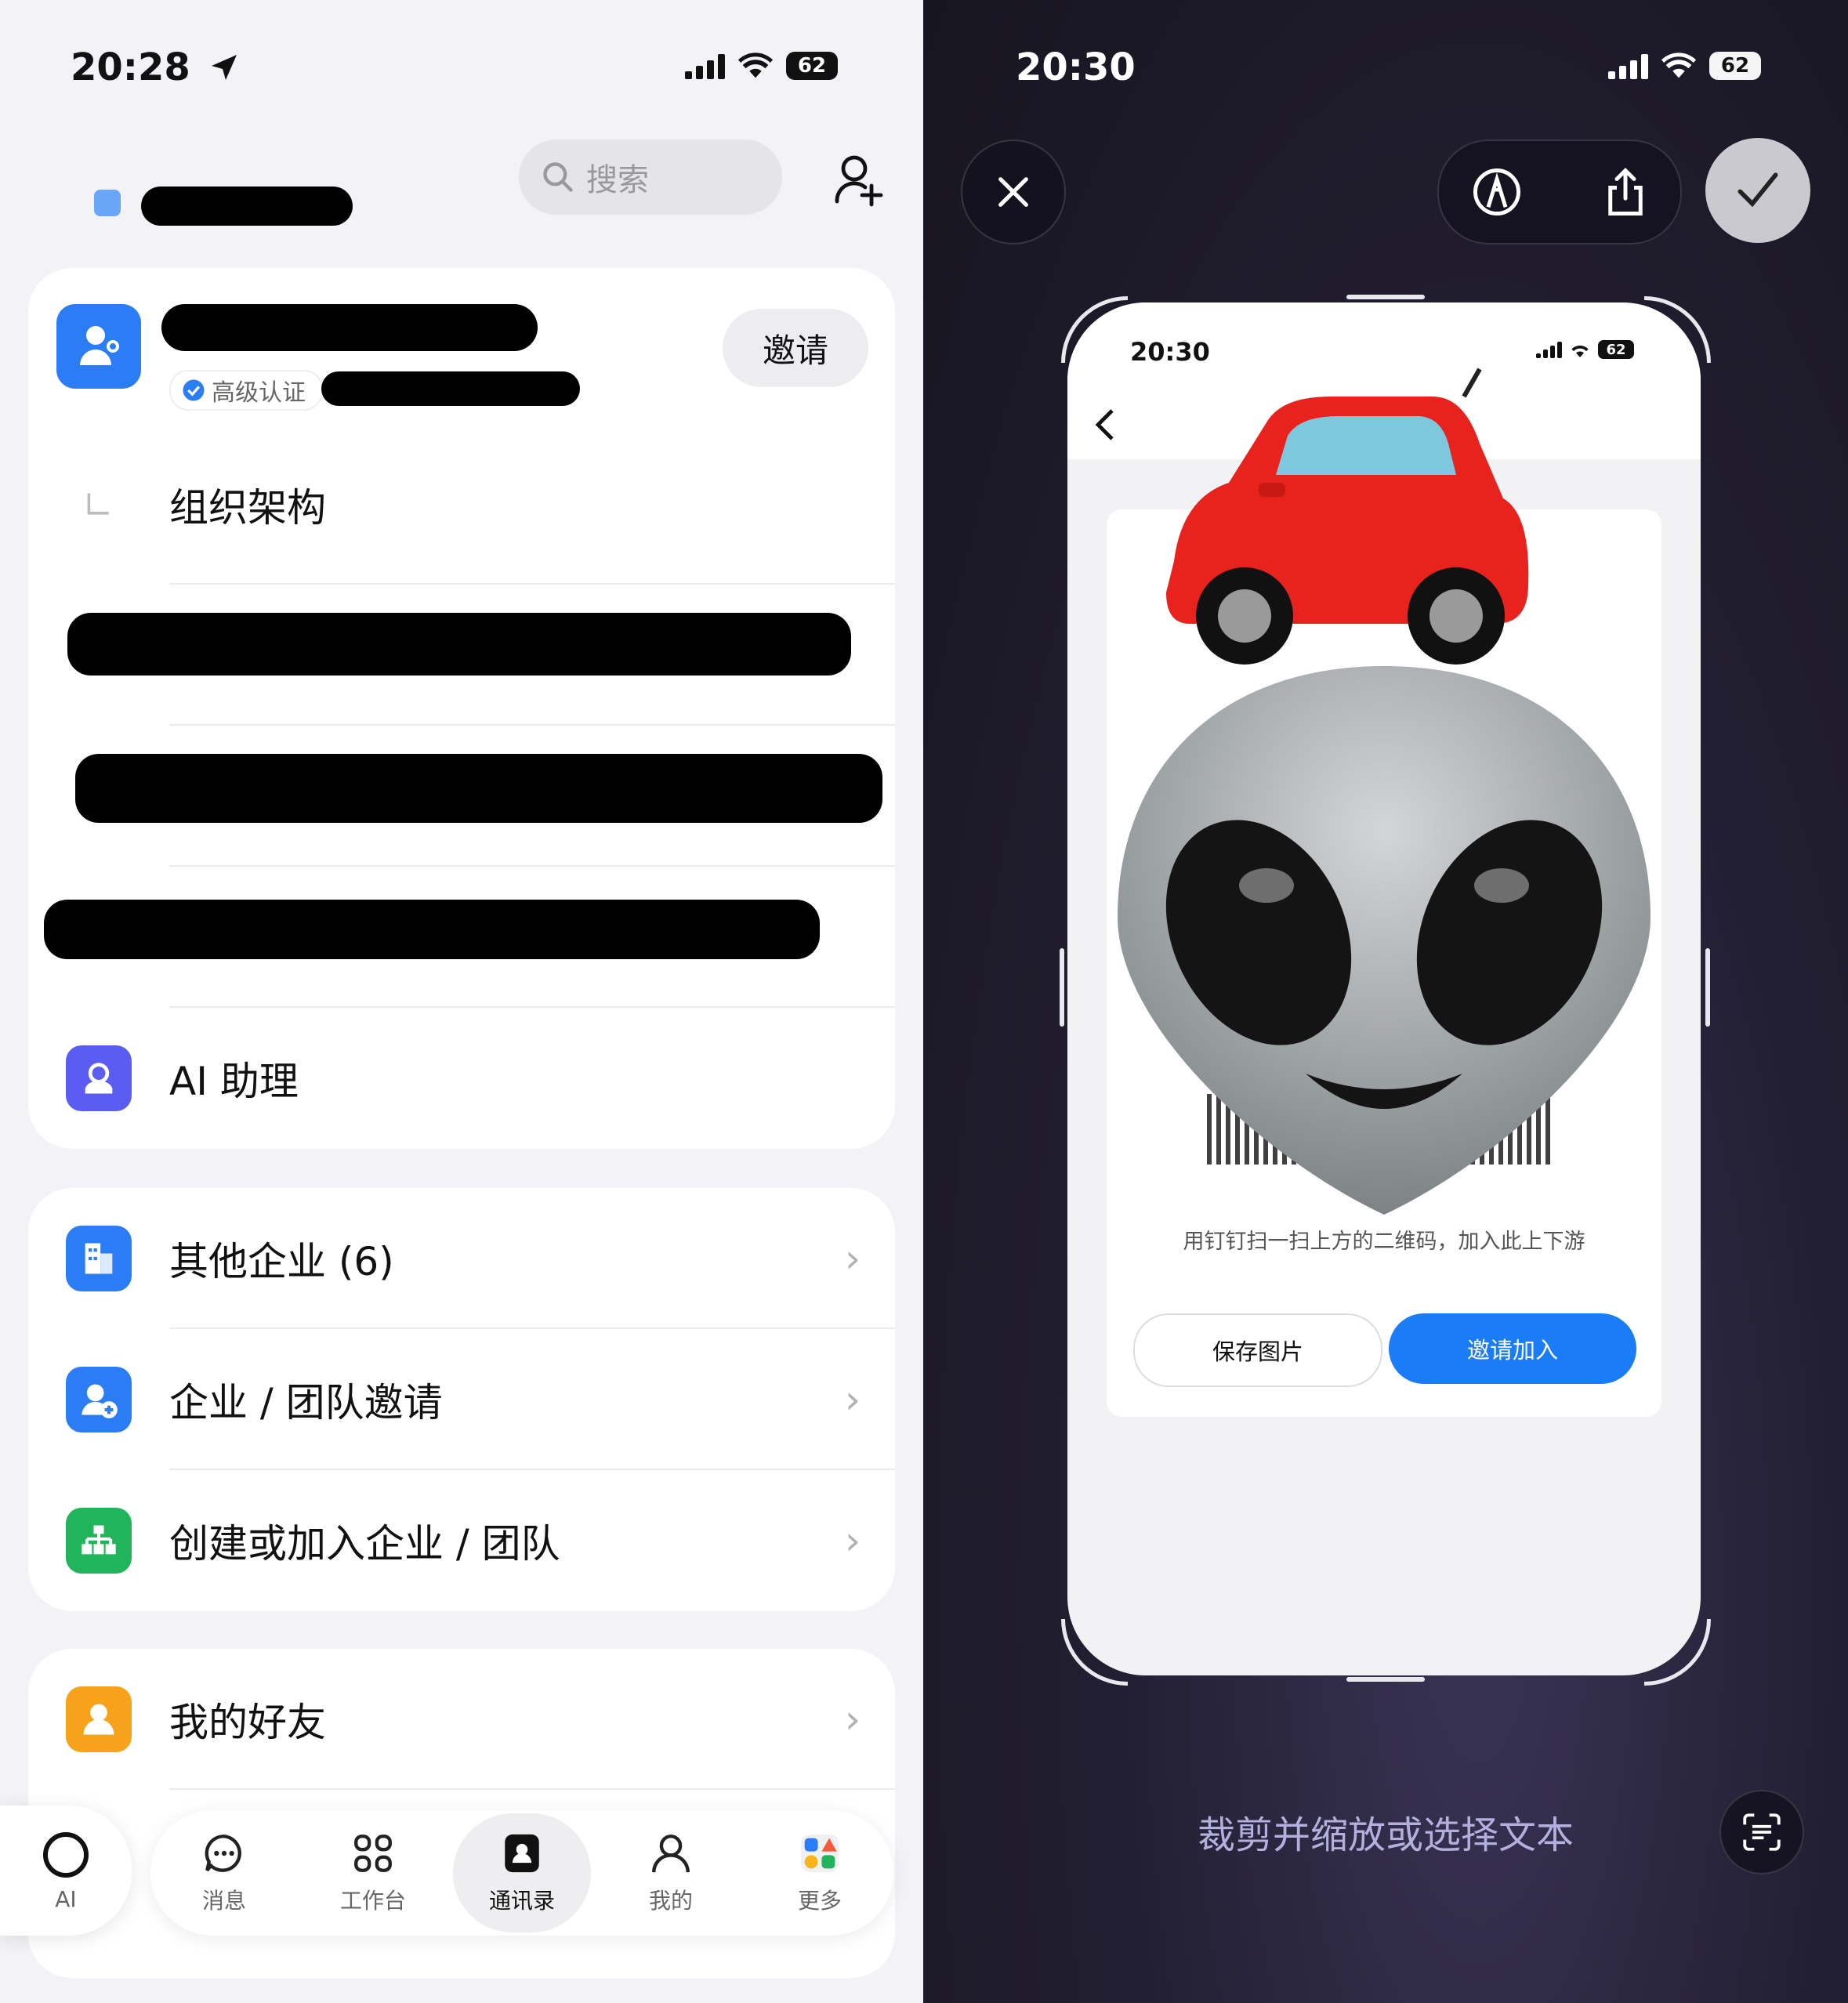  I want to click on status-time: 20:30, so click(1076, 67).